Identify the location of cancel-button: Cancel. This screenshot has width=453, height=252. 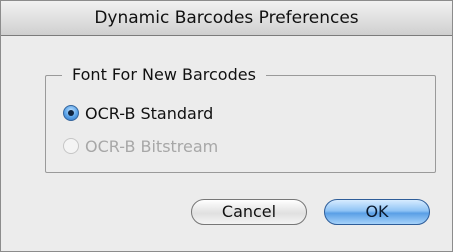
(249, 212).